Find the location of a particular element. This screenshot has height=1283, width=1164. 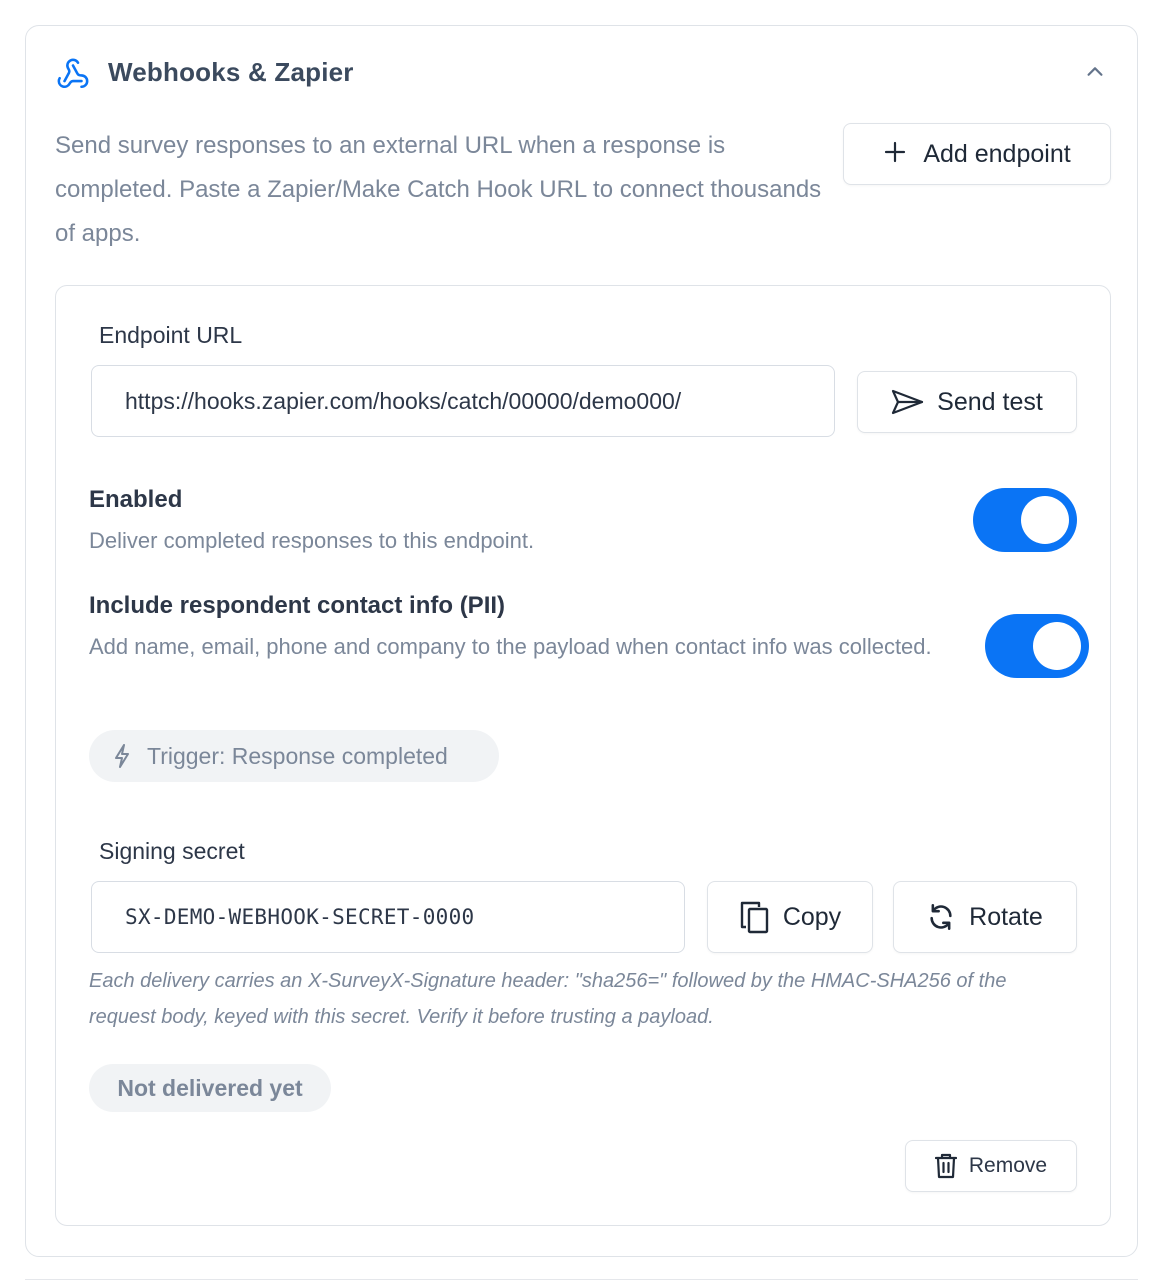

card-header: Webhooks & Zapier is located at coordinates (581, 74).